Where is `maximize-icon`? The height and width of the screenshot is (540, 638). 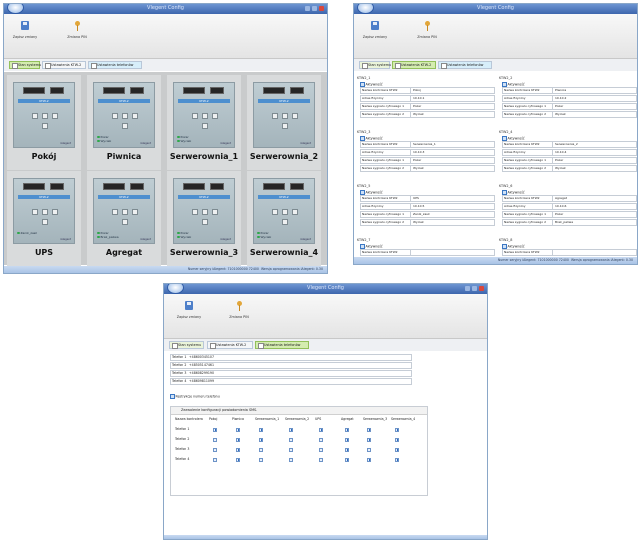
maximize-icon is located at coordinates (314, 8).